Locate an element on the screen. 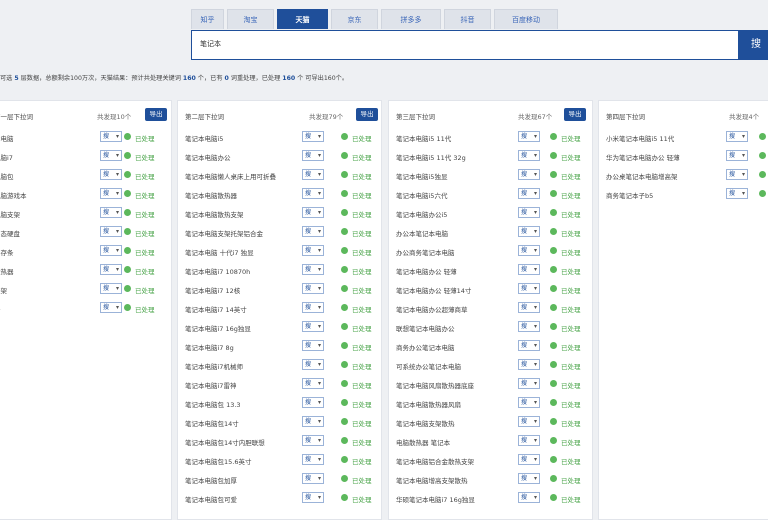  keyword-text: 笔记本电脑i5 11代 32g is located at coordinates (431, 157).